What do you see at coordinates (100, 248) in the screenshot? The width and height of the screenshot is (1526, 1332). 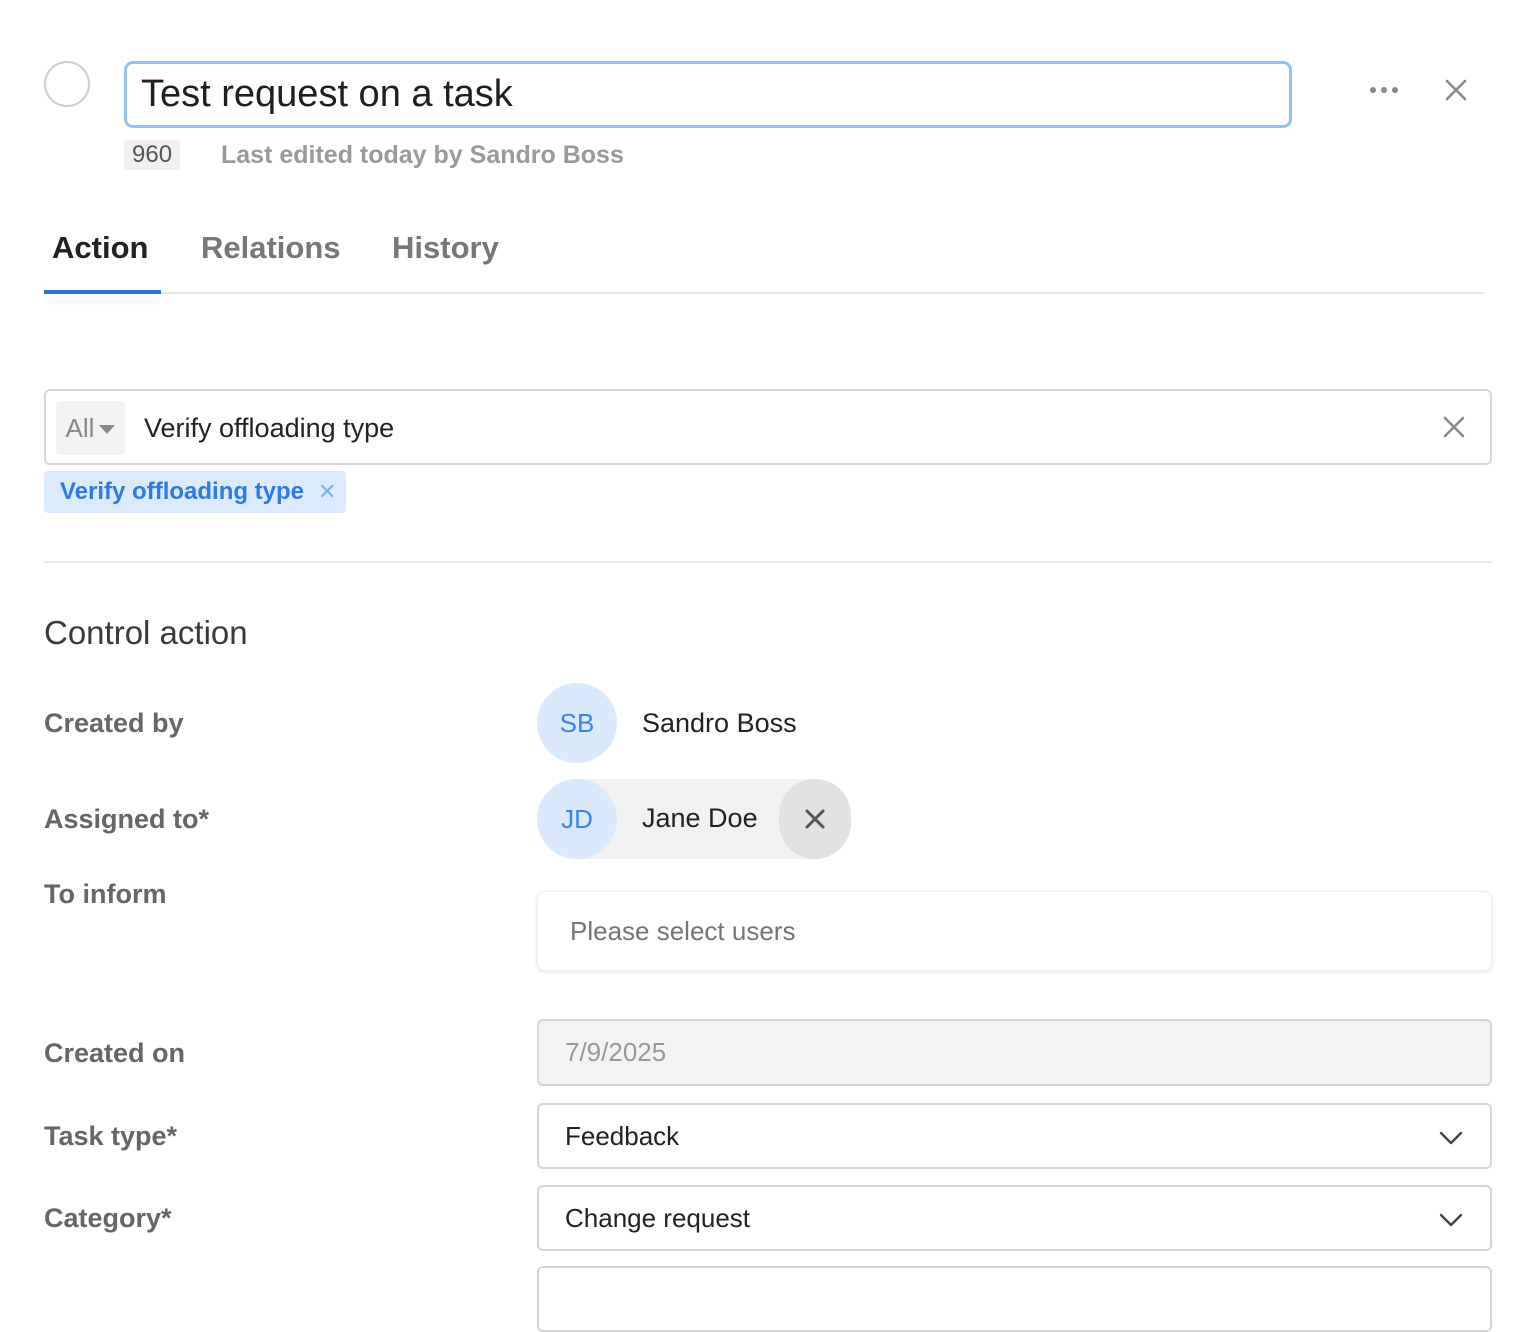 I see `tab-action: Action` at bounding box center [100, 248].